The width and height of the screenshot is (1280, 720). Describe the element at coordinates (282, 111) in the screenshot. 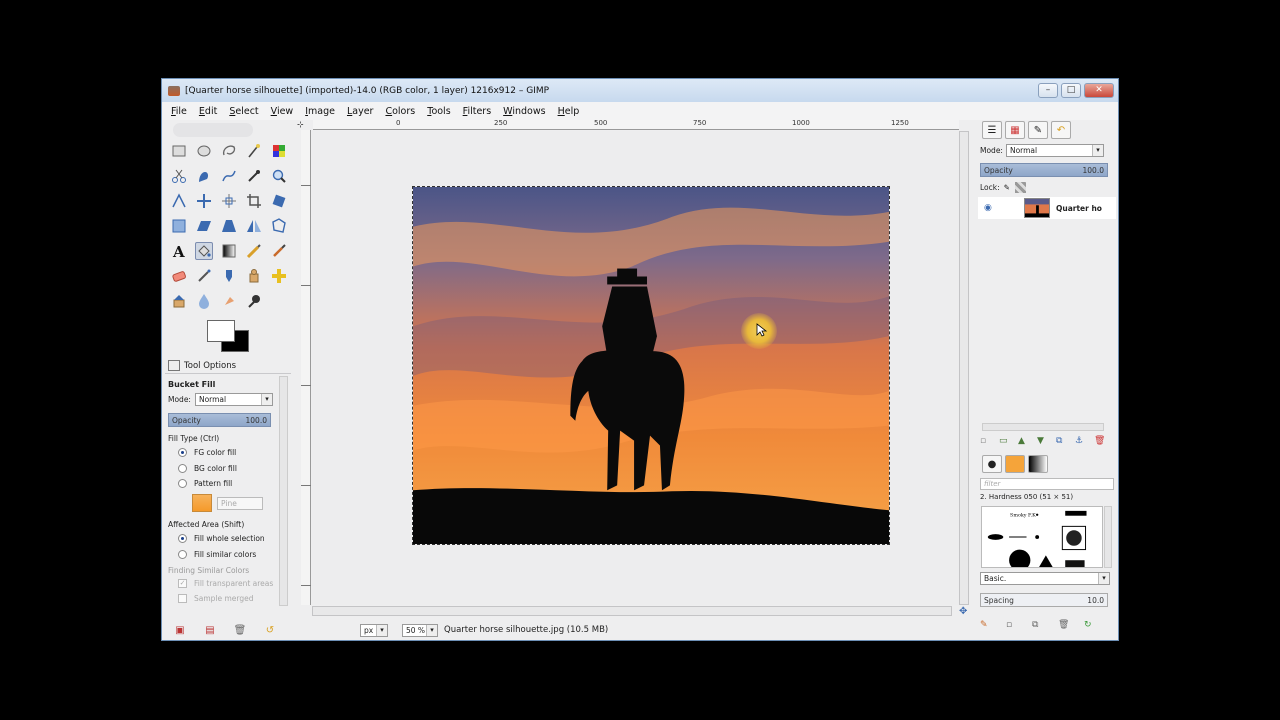

I see `menu-view: View` at that location.